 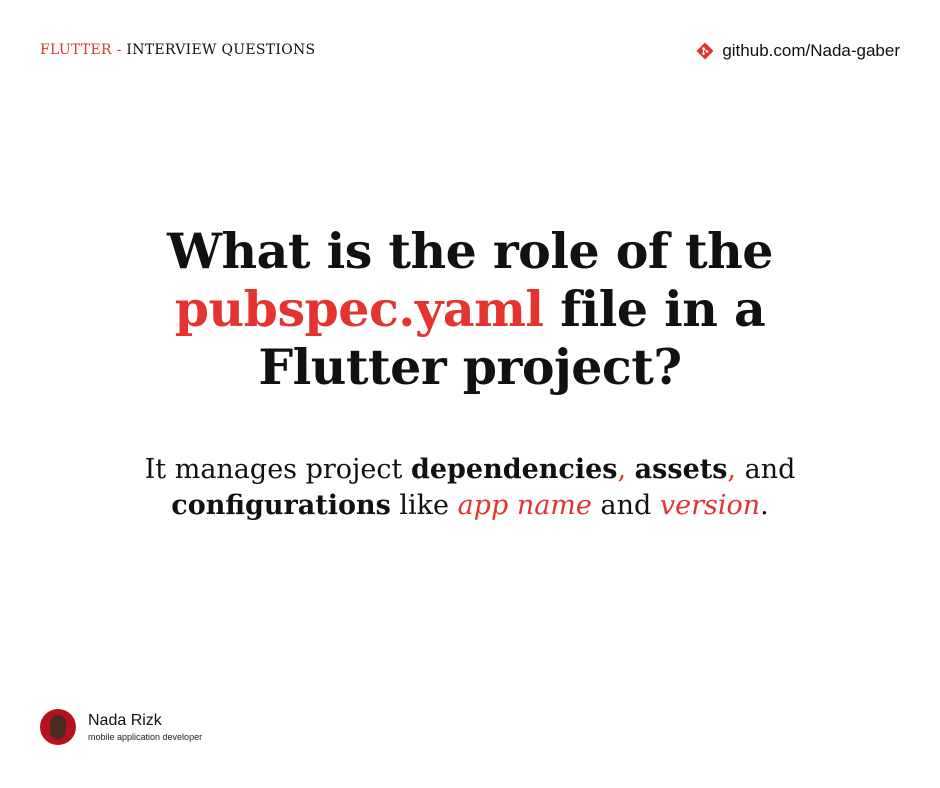 I want to click on series-label: INTERVIEW QUESTIONS, so click(x=221, y=50).